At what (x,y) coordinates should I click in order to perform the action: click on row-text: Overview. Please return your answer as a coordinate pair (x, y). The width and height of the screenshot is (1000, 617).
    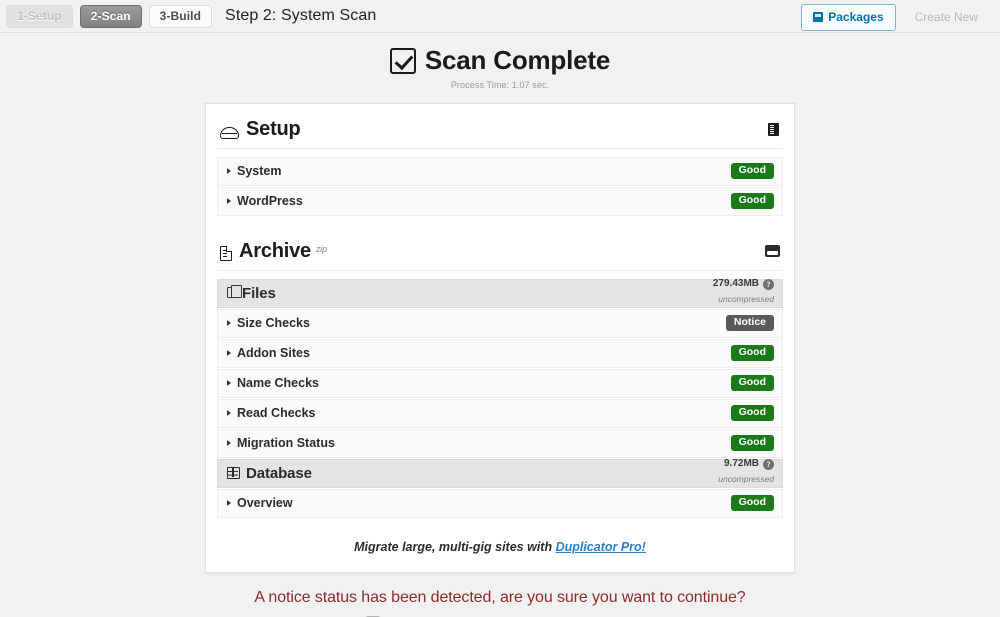
    Looking at the image, I should click on (265, 503).